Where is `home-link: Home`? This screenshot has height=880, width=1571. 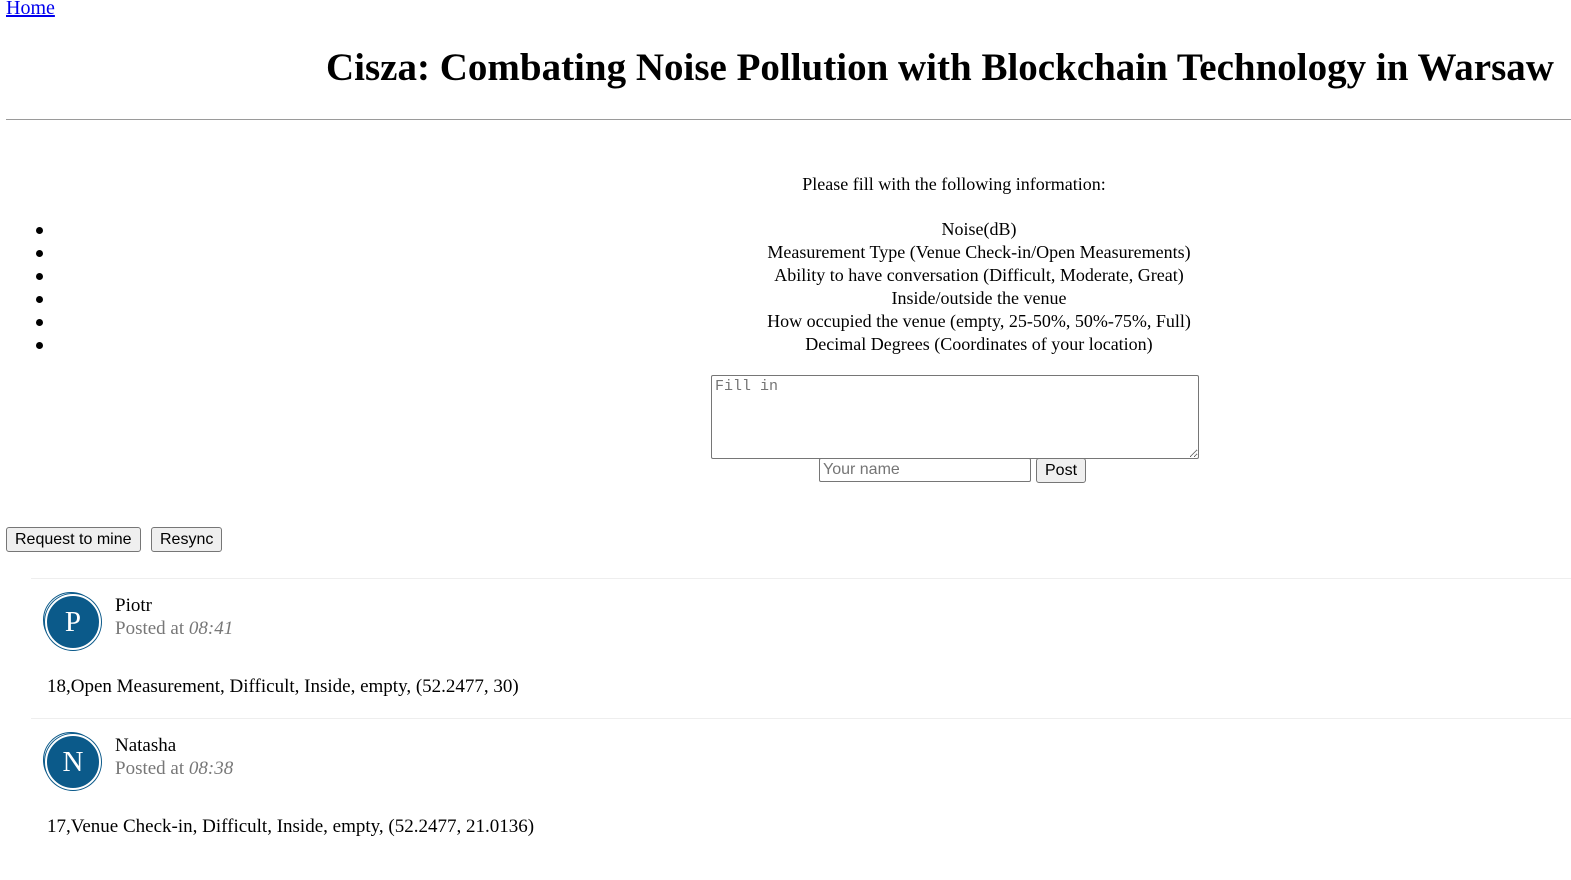 home-link: Home is located at coordinates (30, 10).